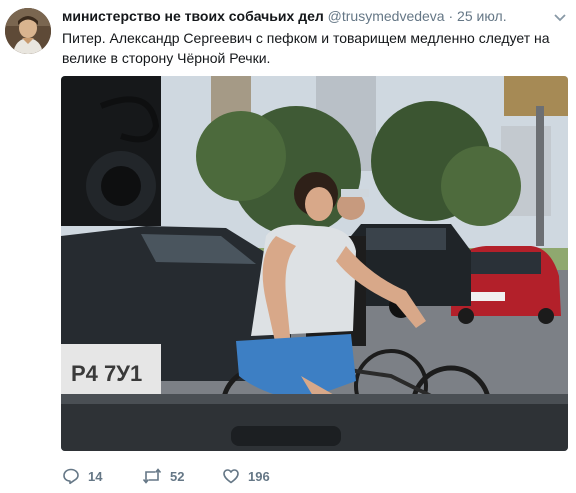 The height and width of the screenshot is (493, 576). I want to click on reply-count: 14, so click(95, 476).